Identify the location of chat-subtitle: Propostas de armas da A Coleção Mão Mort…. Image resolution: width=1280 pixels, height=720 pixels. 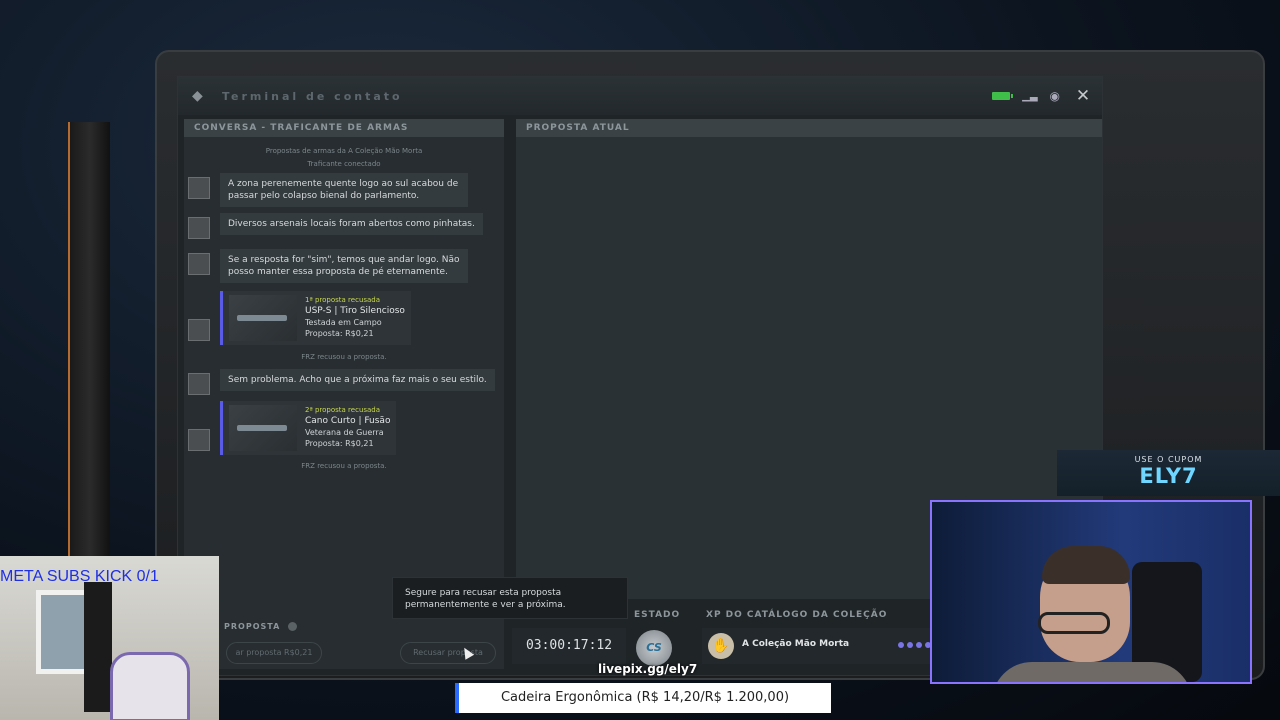
(344, 158).